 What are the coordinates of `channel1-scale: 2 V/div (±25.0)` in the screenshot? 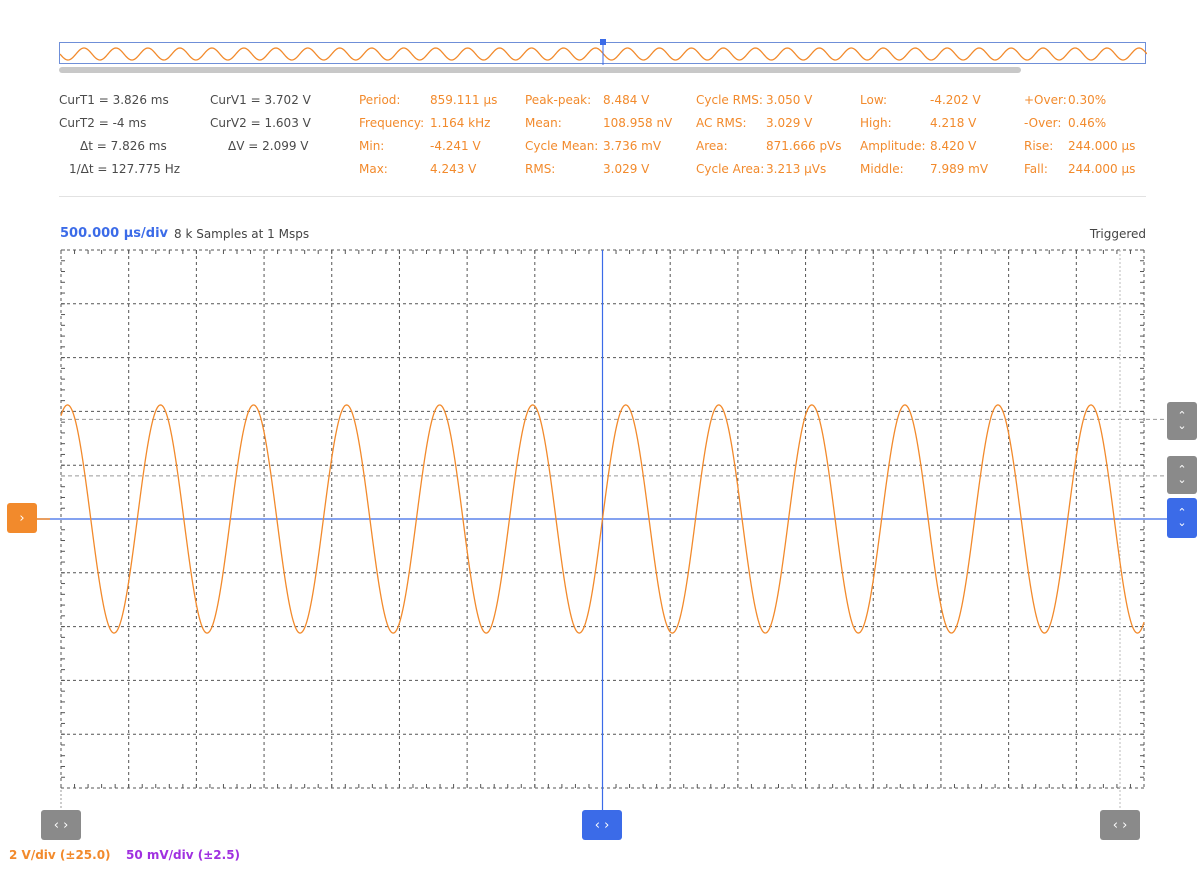 It's located at (60, 855).